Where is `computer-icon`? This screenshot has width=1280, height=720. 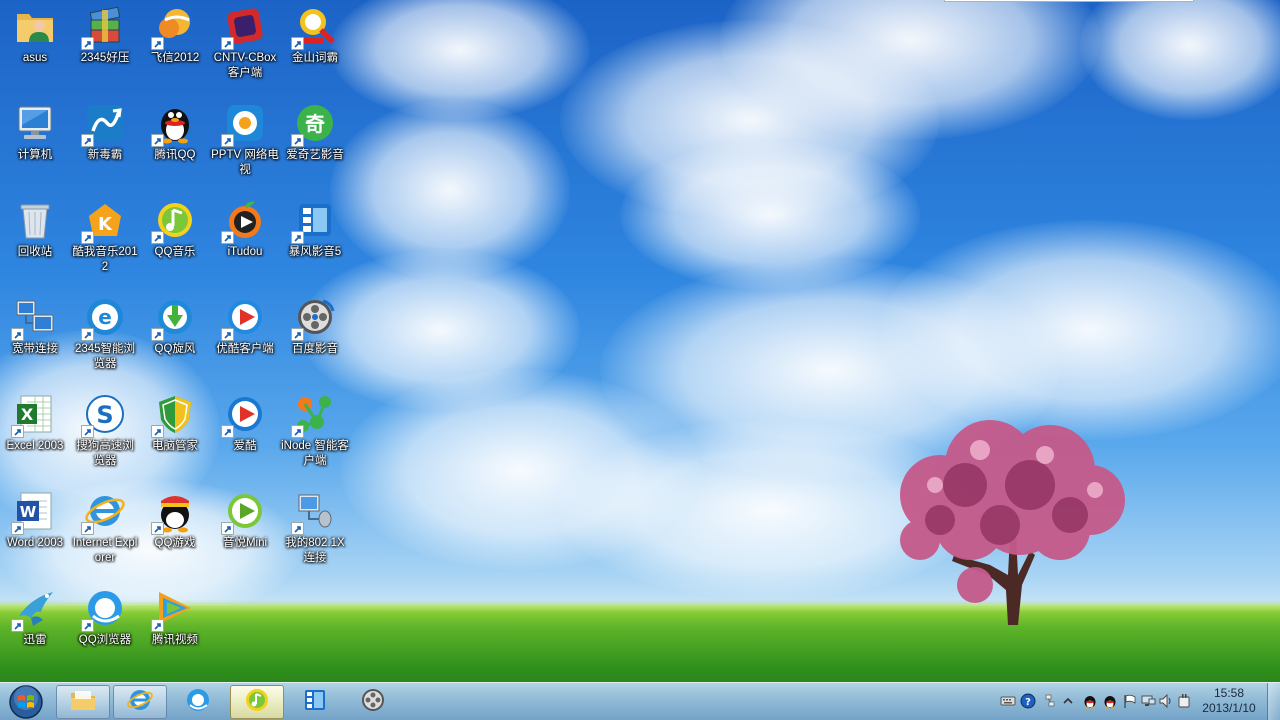
computer-icon is located at coordinates (35, 123).